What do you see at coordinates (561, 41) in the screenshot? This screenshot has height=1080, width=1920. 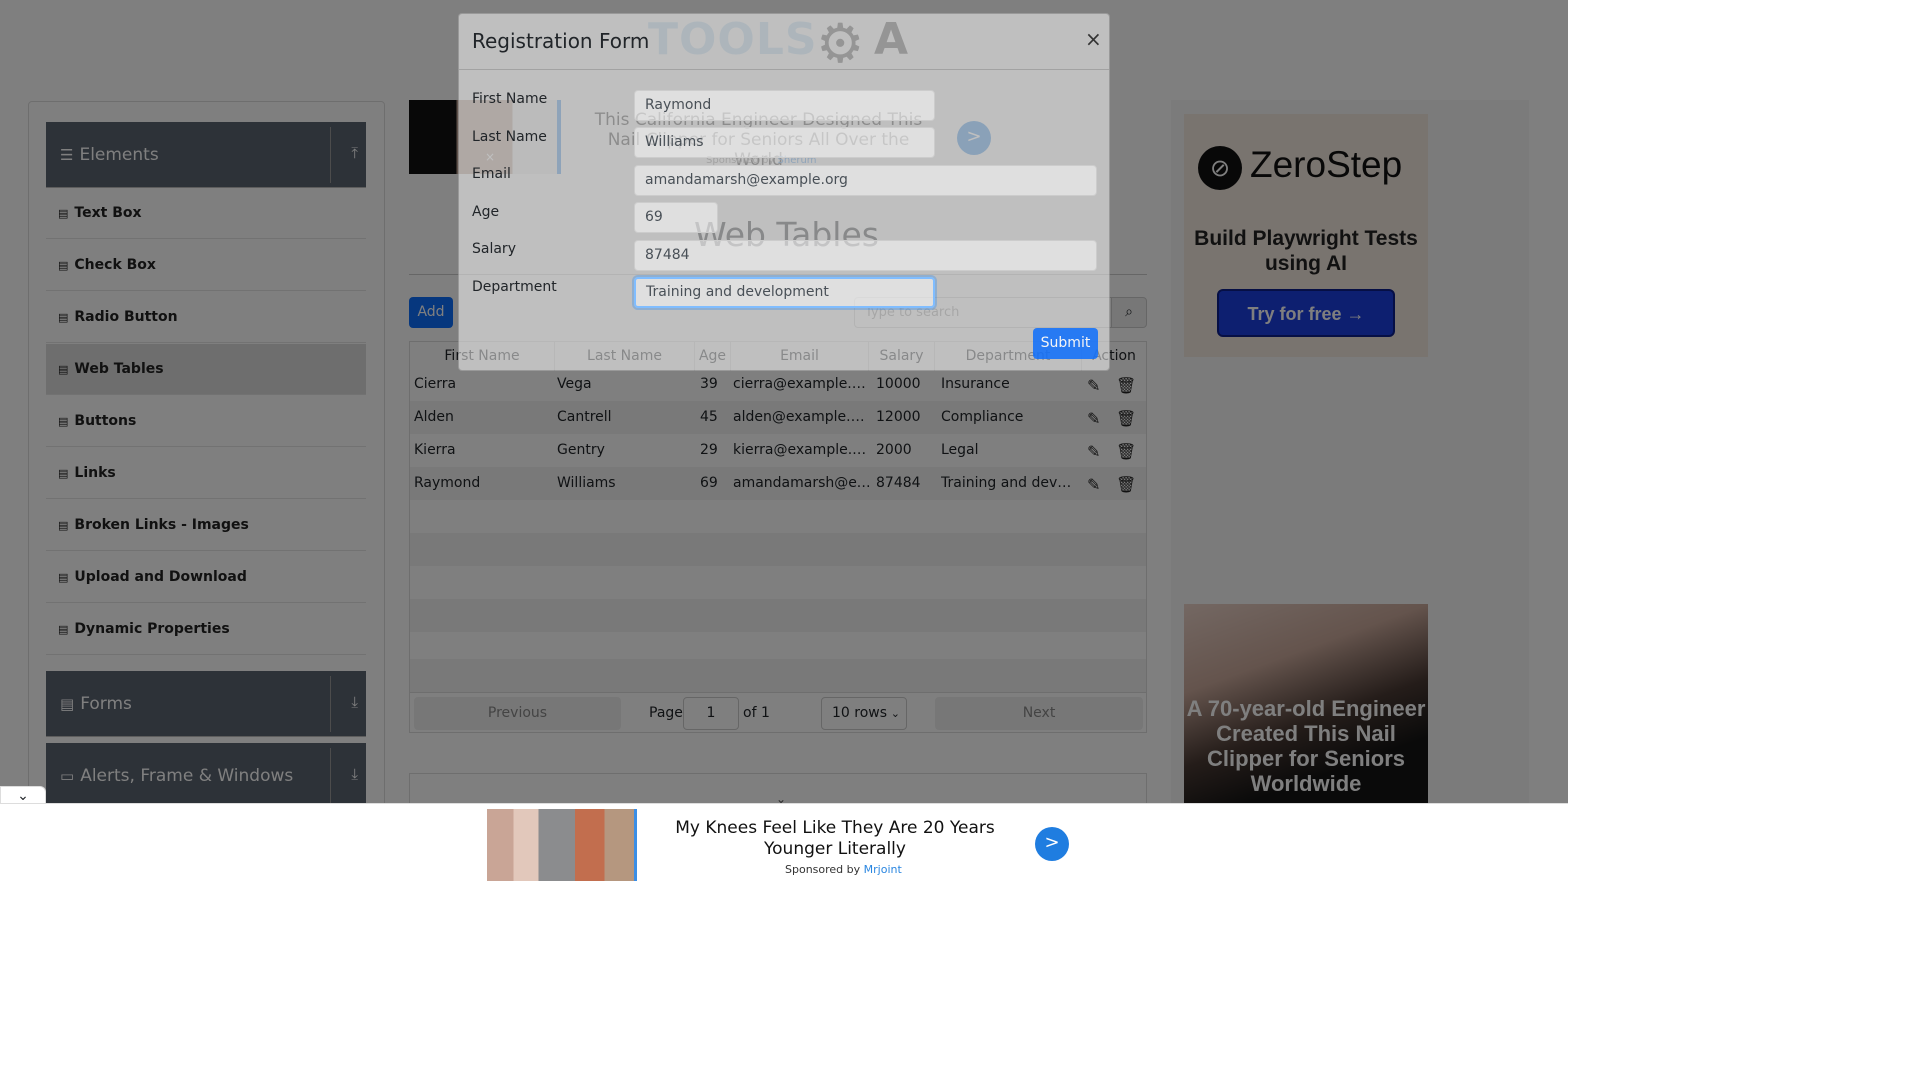 I see `modal-title: Registration Form` at bounding box center [561, 41].